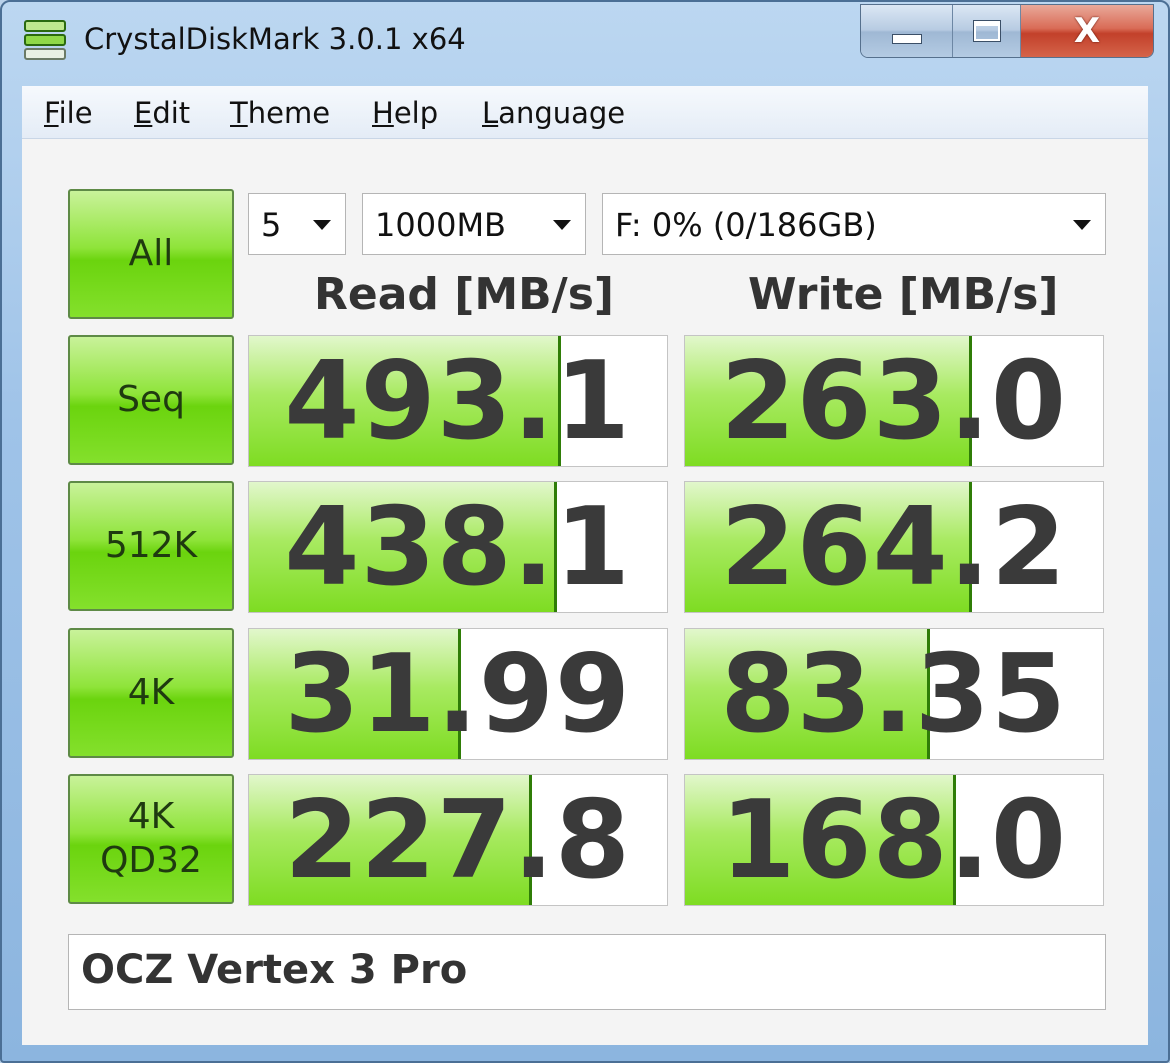 The height and width of the screenshot is (1063, 1170). Describe the element at coordinates (274, 970) in the screenshot. I see `comment-text: OCZ Vertex 3 Pro` at that location.